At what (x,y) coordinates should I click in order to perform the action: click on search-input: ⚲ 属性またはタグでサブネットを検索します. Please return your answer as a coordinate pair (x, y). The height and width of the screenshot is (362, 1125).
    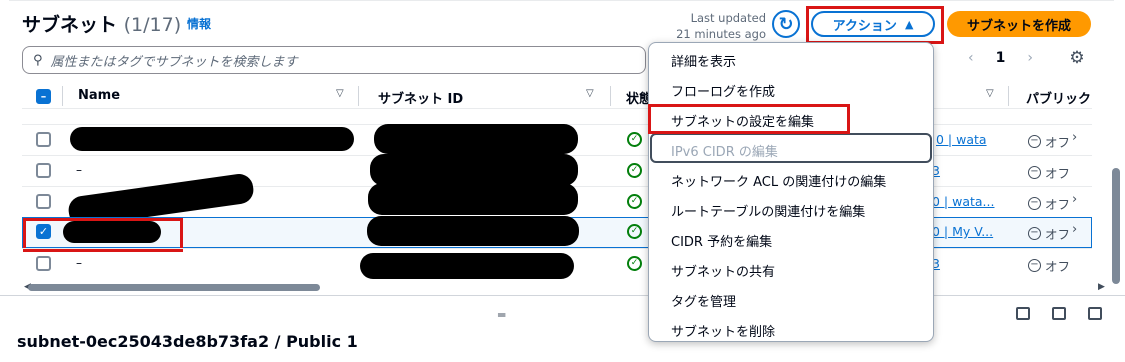
    Looking at the image, I should click on (334, 60).